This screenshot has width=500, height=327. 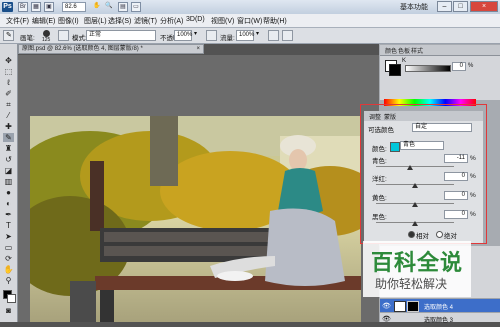 I want to click on crop-tool-icon: ⌗, so click(x=8, y=104).